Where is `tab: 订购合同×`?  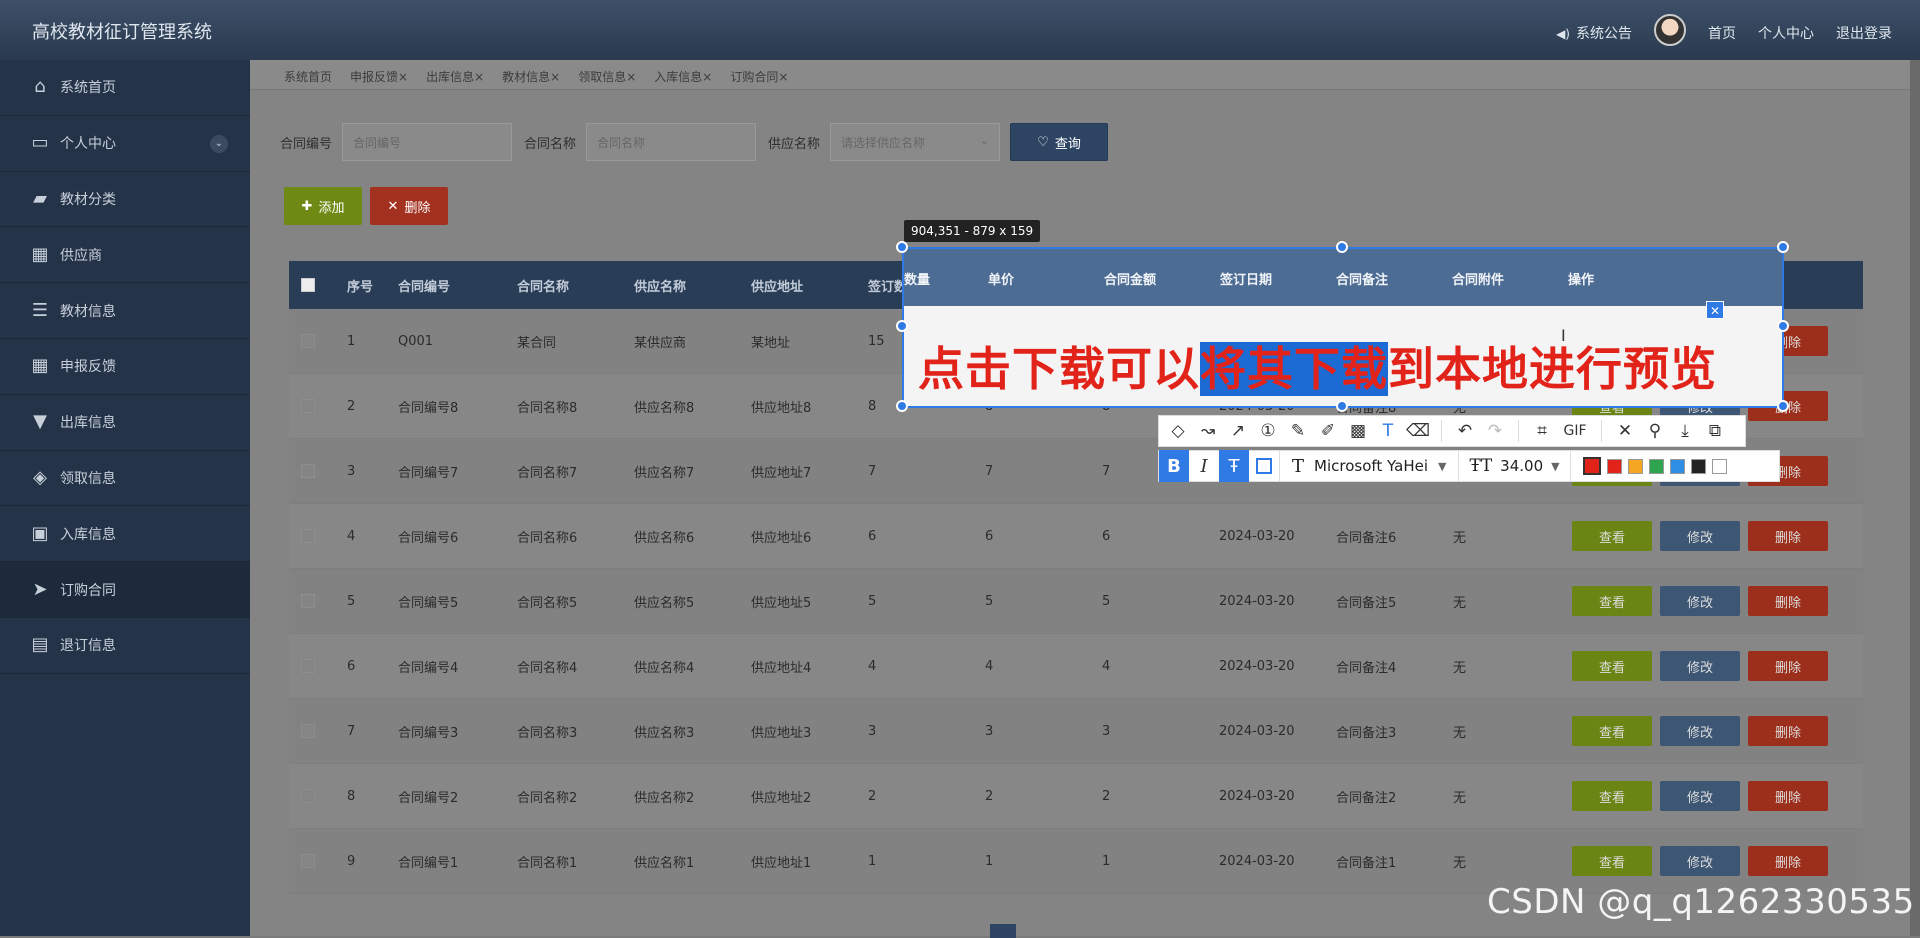
tab: 订购合同× is located at coordinates (759, 76).